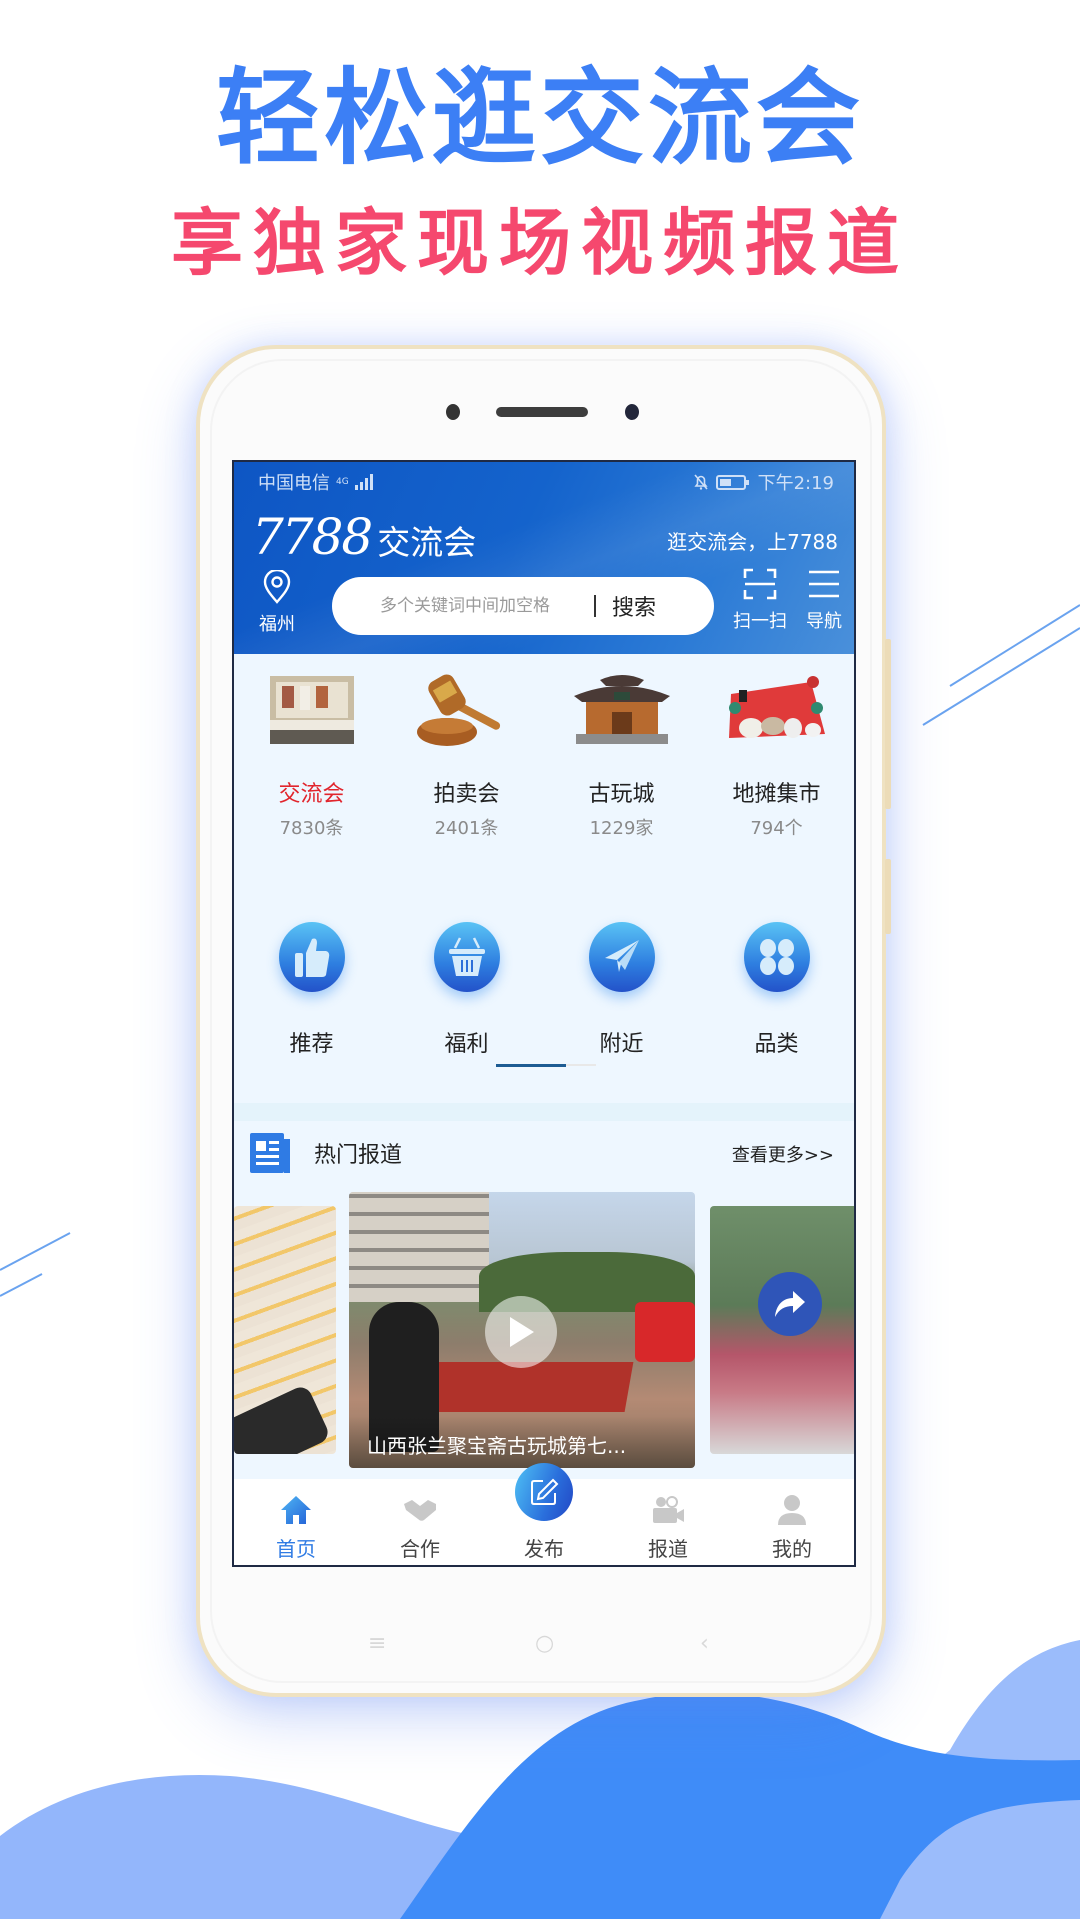  What do you see at coordinates (668, 1522) in the screenshot?
I see `tab-reports: 报道` at bounding box center [668, 1522].